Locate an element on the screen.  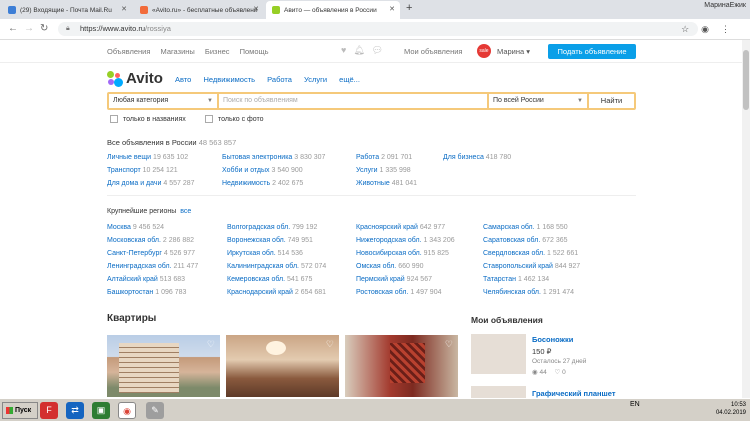
flats-heading: Квартиры is located at coordinates (132, 318).